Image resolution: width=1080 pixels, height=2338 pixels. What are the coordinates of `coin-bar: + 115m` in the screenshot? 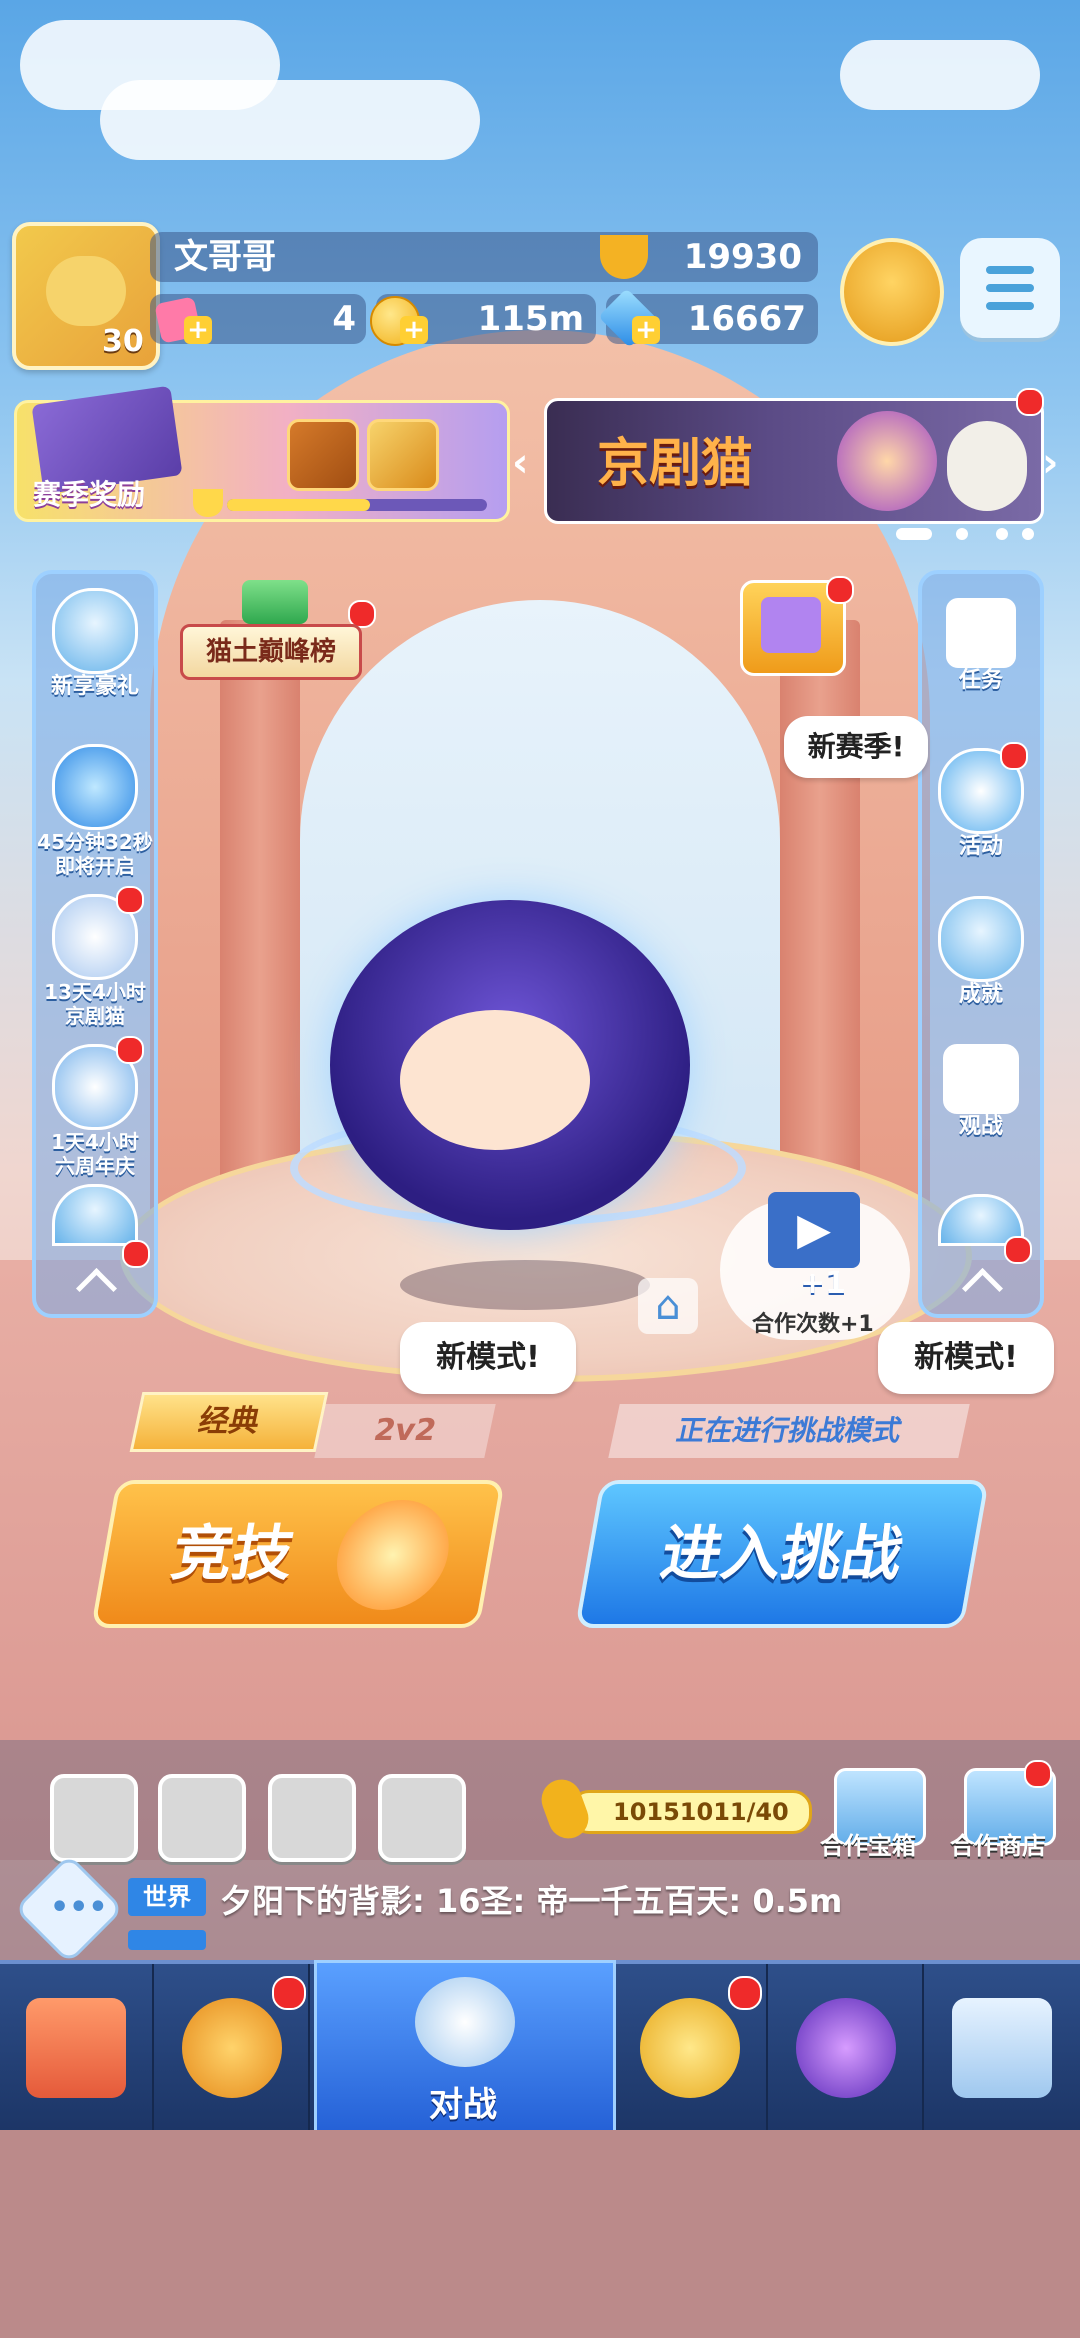 It's located at (483, 320).